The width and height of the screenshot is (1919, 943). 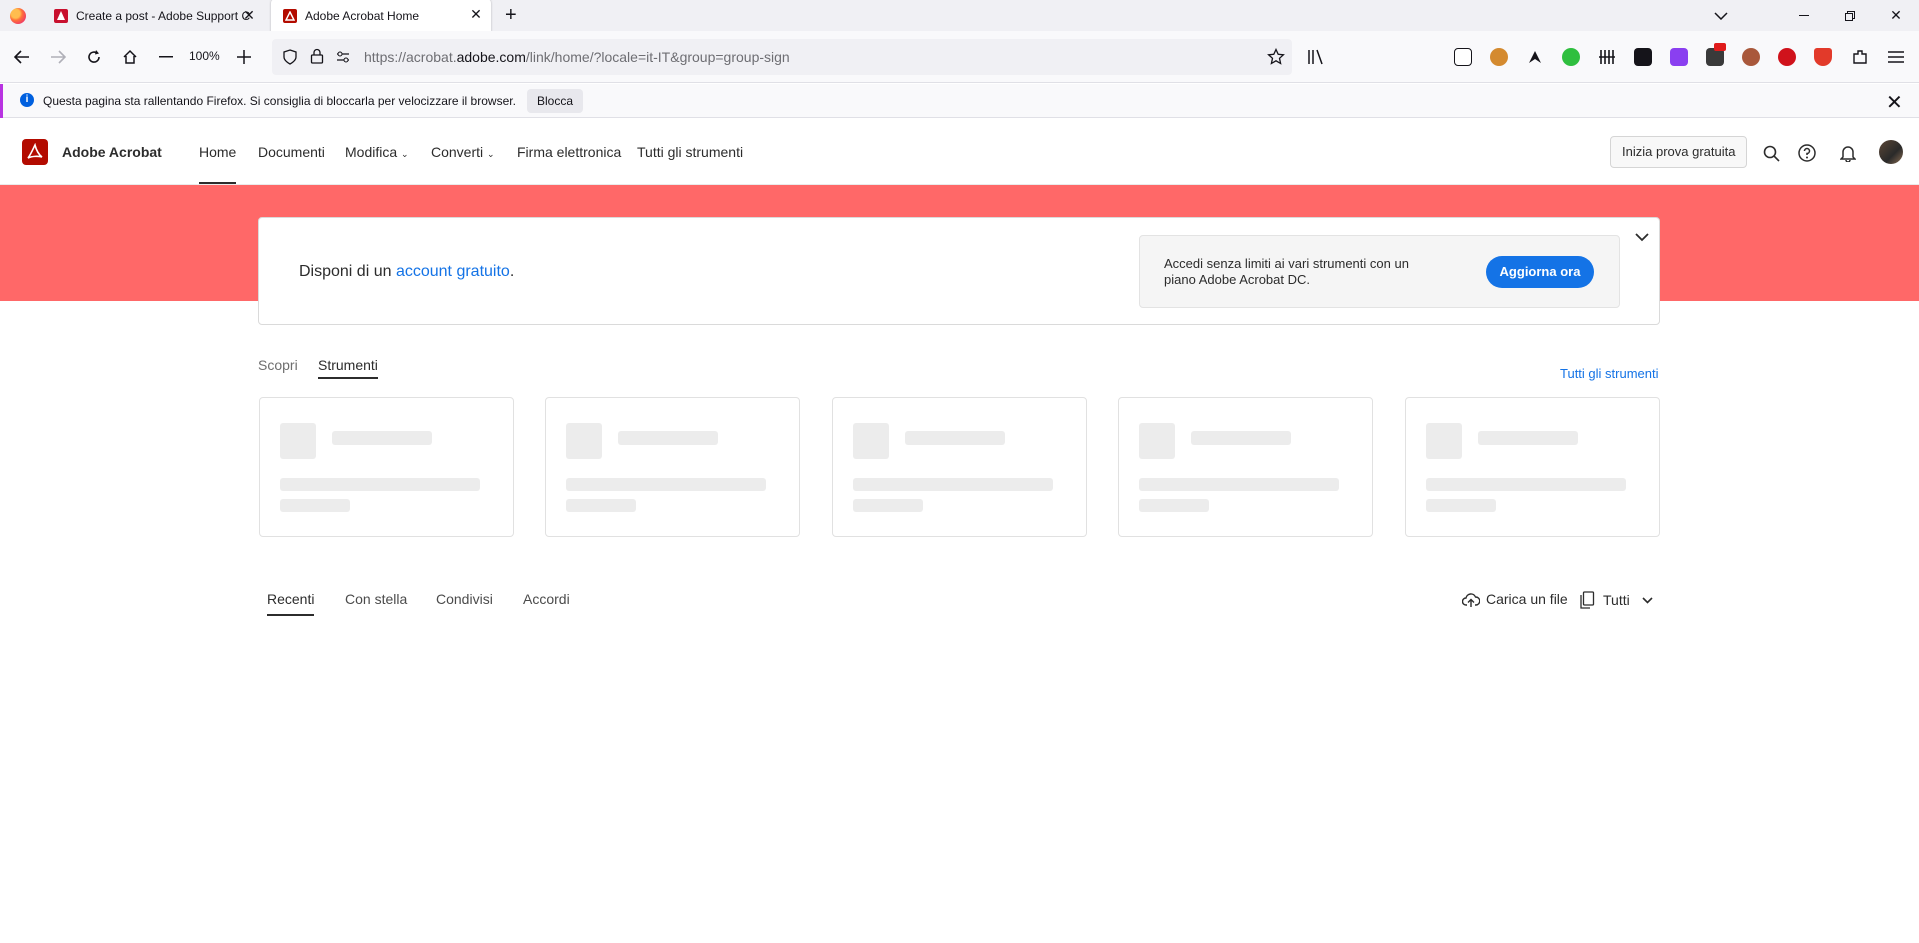 What do you see at coordinates (94, 57) in the screenshot?
I see `reload-icon` at bounding box center [94, 57].